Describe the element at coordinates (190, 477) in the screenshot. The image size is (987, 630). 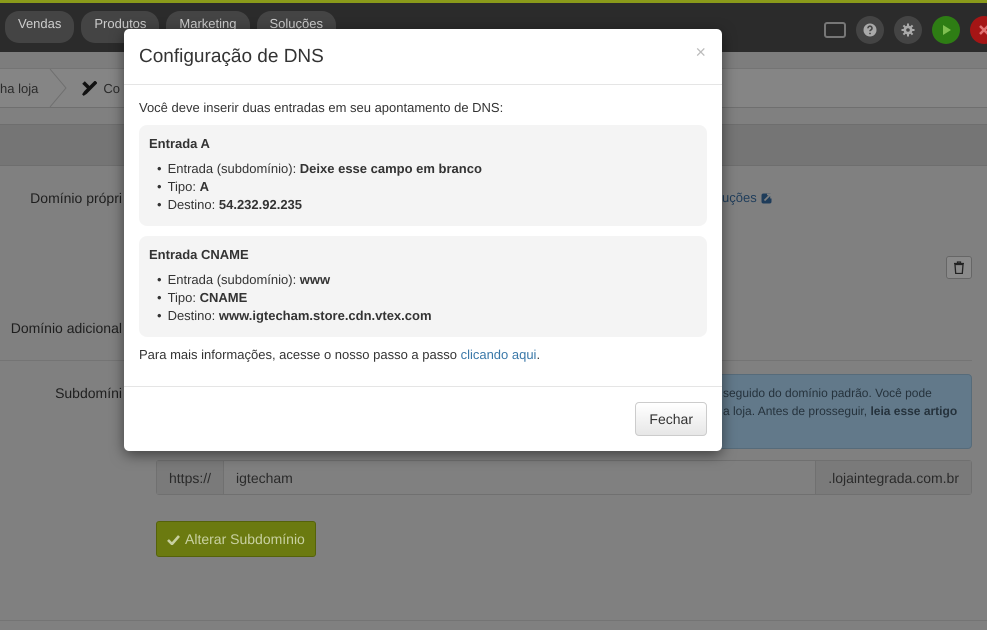
I see `url-prefix: https://` at that location.